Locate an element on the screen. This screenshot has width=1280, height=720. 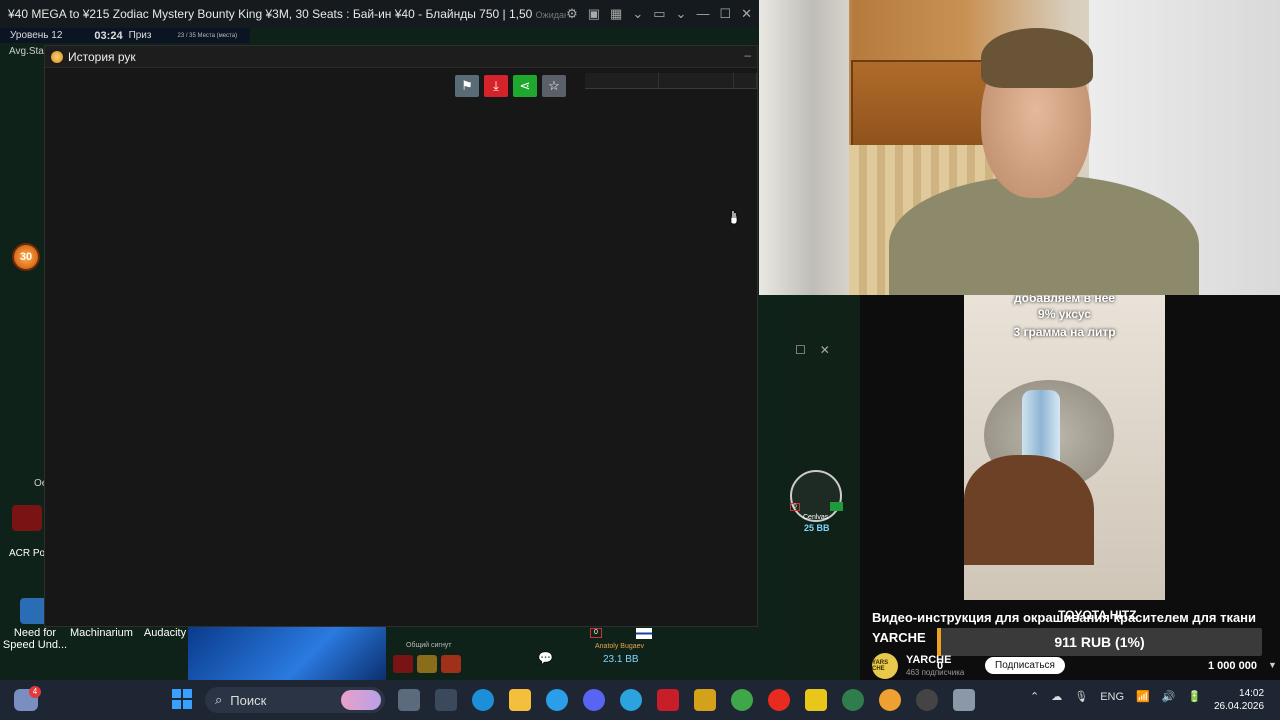
volume-icon: 🔊 is located at coordinates (1169, 696).